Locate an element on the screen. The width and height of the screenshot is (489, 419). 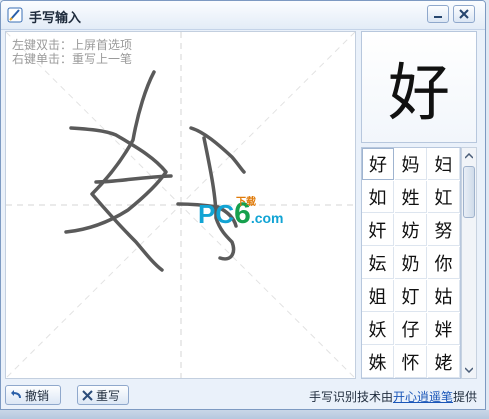
candidate-cell: 姐 is located at coordinates (378, 296).